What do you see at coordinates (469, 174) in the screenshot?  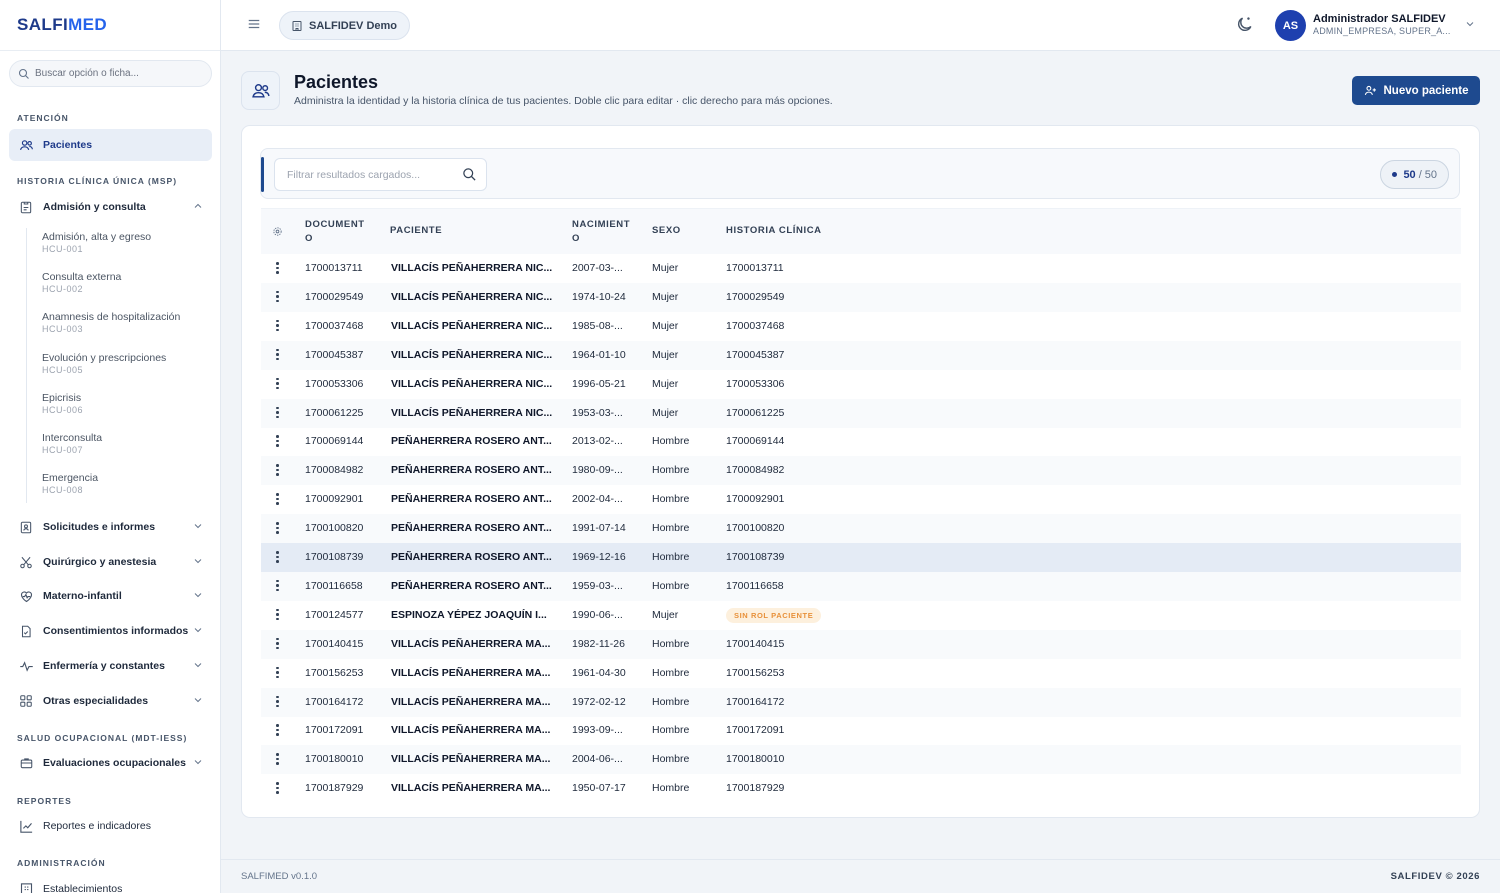 I see `search-icon` at bounding box center [469, 174].